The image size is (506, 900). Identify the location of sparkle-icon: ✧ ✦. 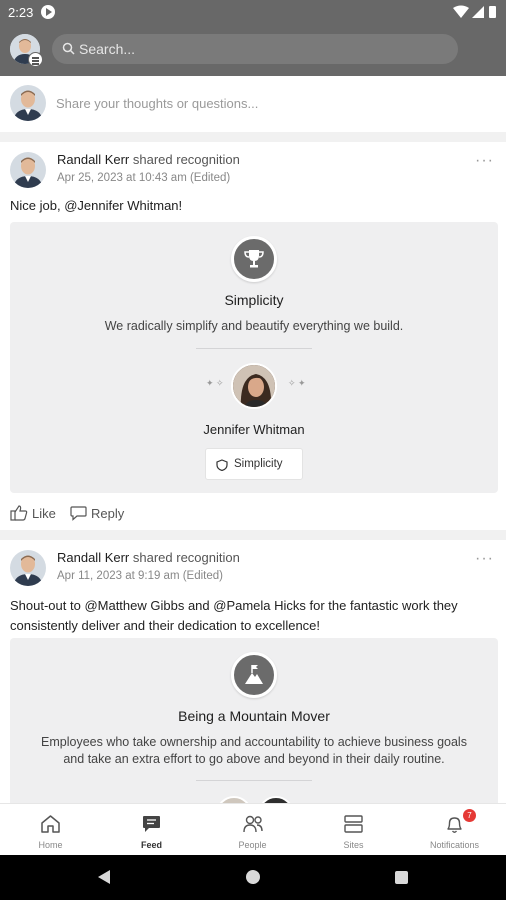
(297, 383).